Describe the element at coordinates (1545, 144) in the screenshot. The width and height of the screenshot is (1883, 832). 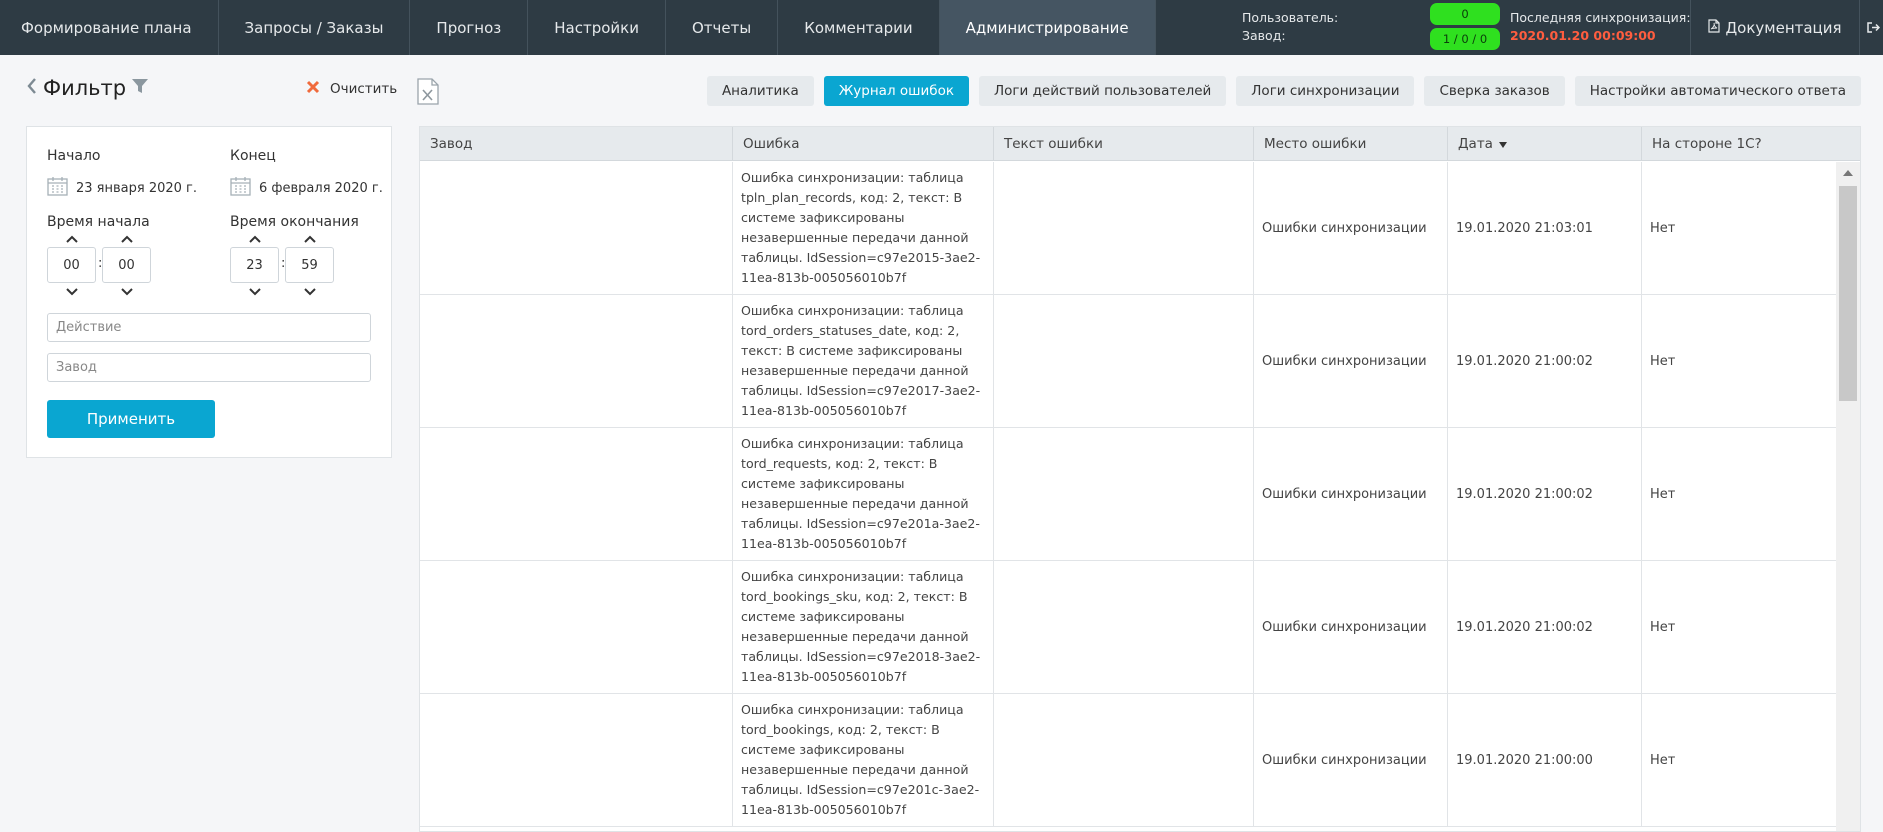
I see `column-header-date: Дата` at that location.